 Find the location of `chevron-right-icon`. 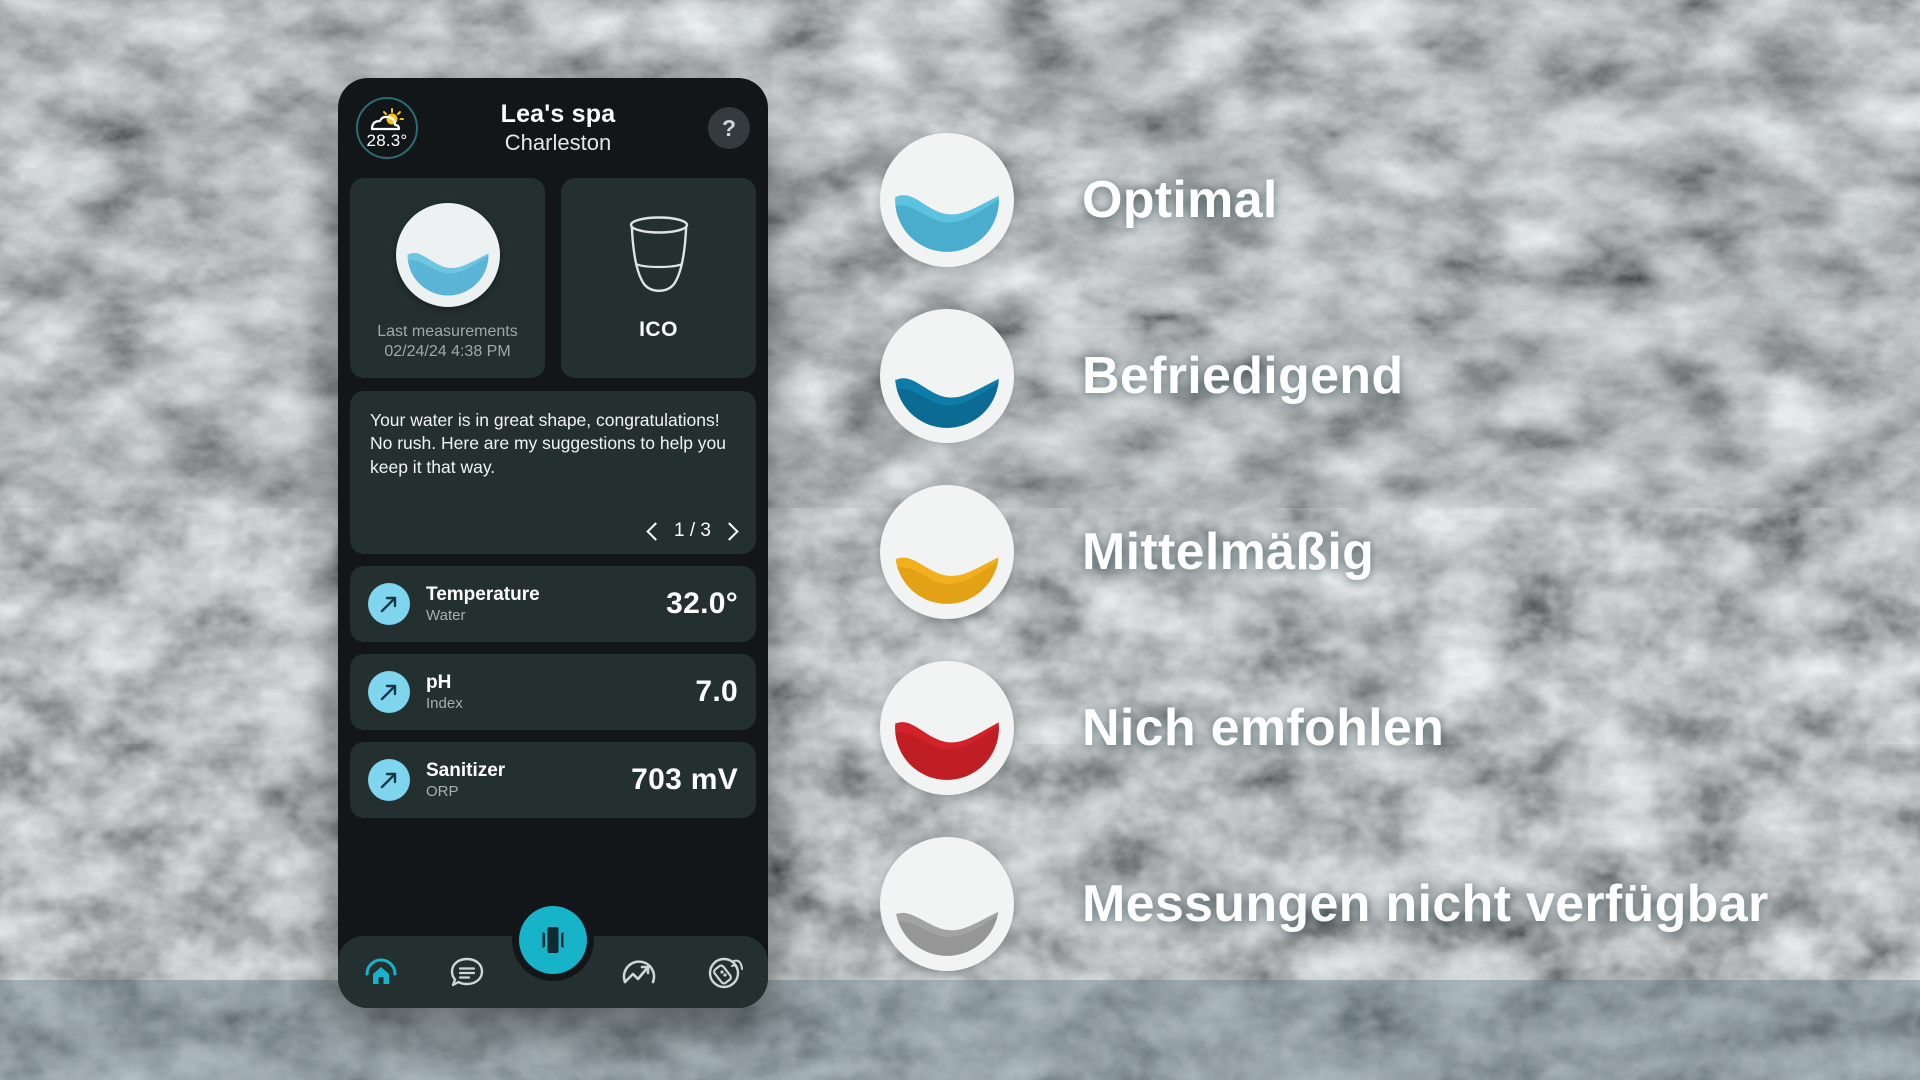

chevron-right-icon is located at coordinates (729, 531).